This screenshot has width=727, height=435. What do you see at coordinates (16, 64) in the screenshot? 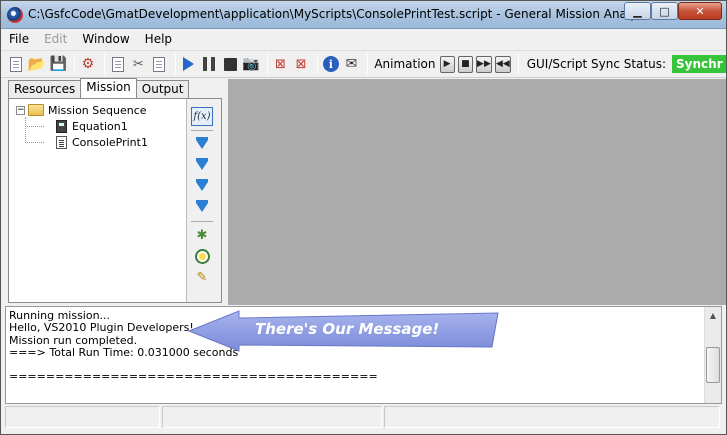
I see `new-script-icon` at bounding box center [16, 64].